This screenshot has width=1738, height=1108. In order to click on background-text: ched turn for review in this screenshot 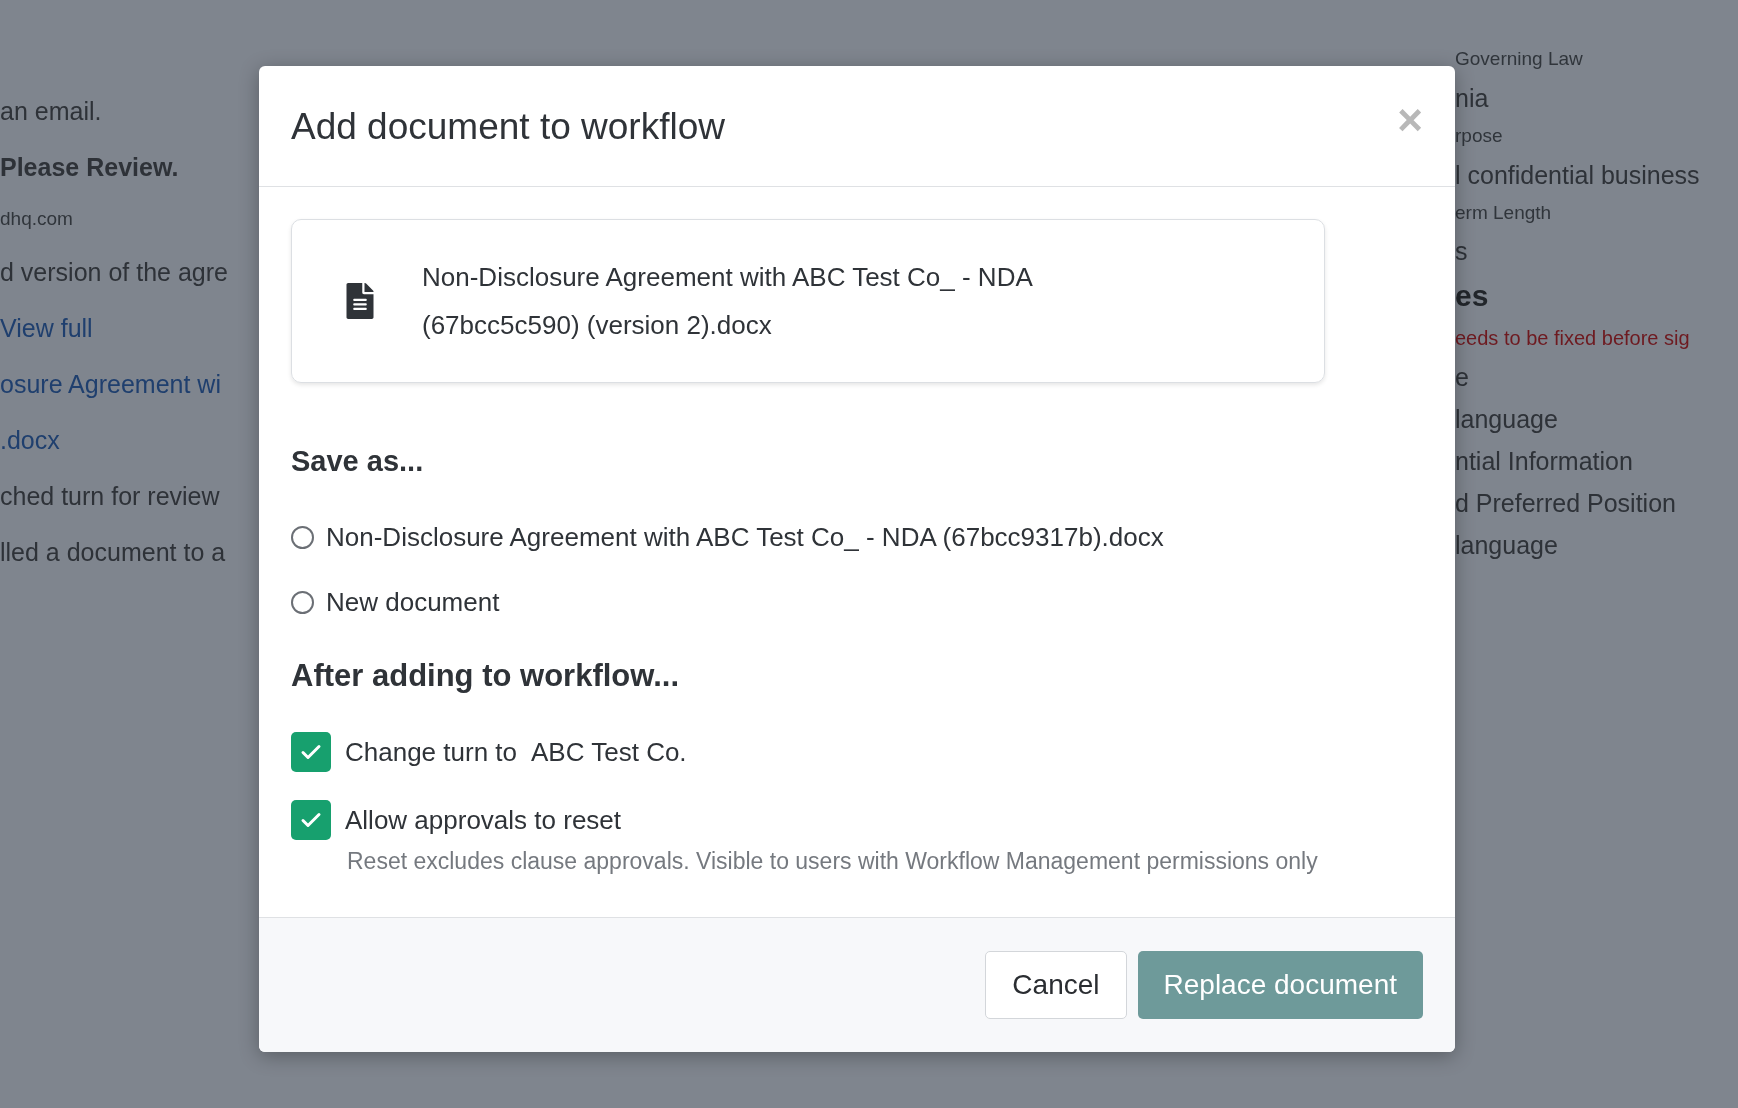, I will do `click(110, 495)`.